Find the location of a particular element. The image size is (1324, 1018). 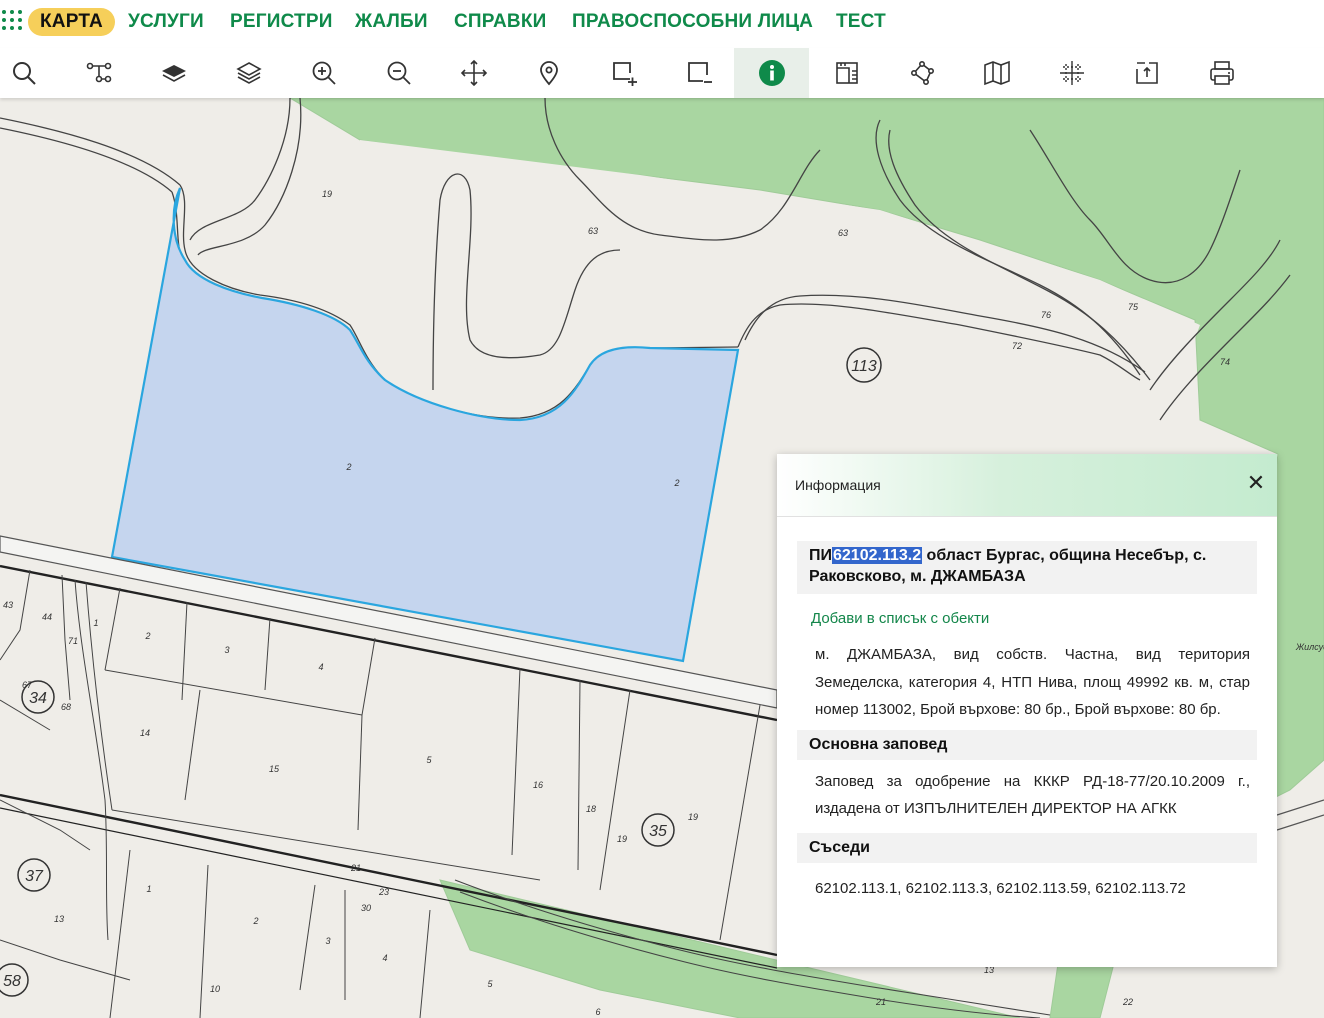

map-label: 16 is located at coordinates (538, 785).